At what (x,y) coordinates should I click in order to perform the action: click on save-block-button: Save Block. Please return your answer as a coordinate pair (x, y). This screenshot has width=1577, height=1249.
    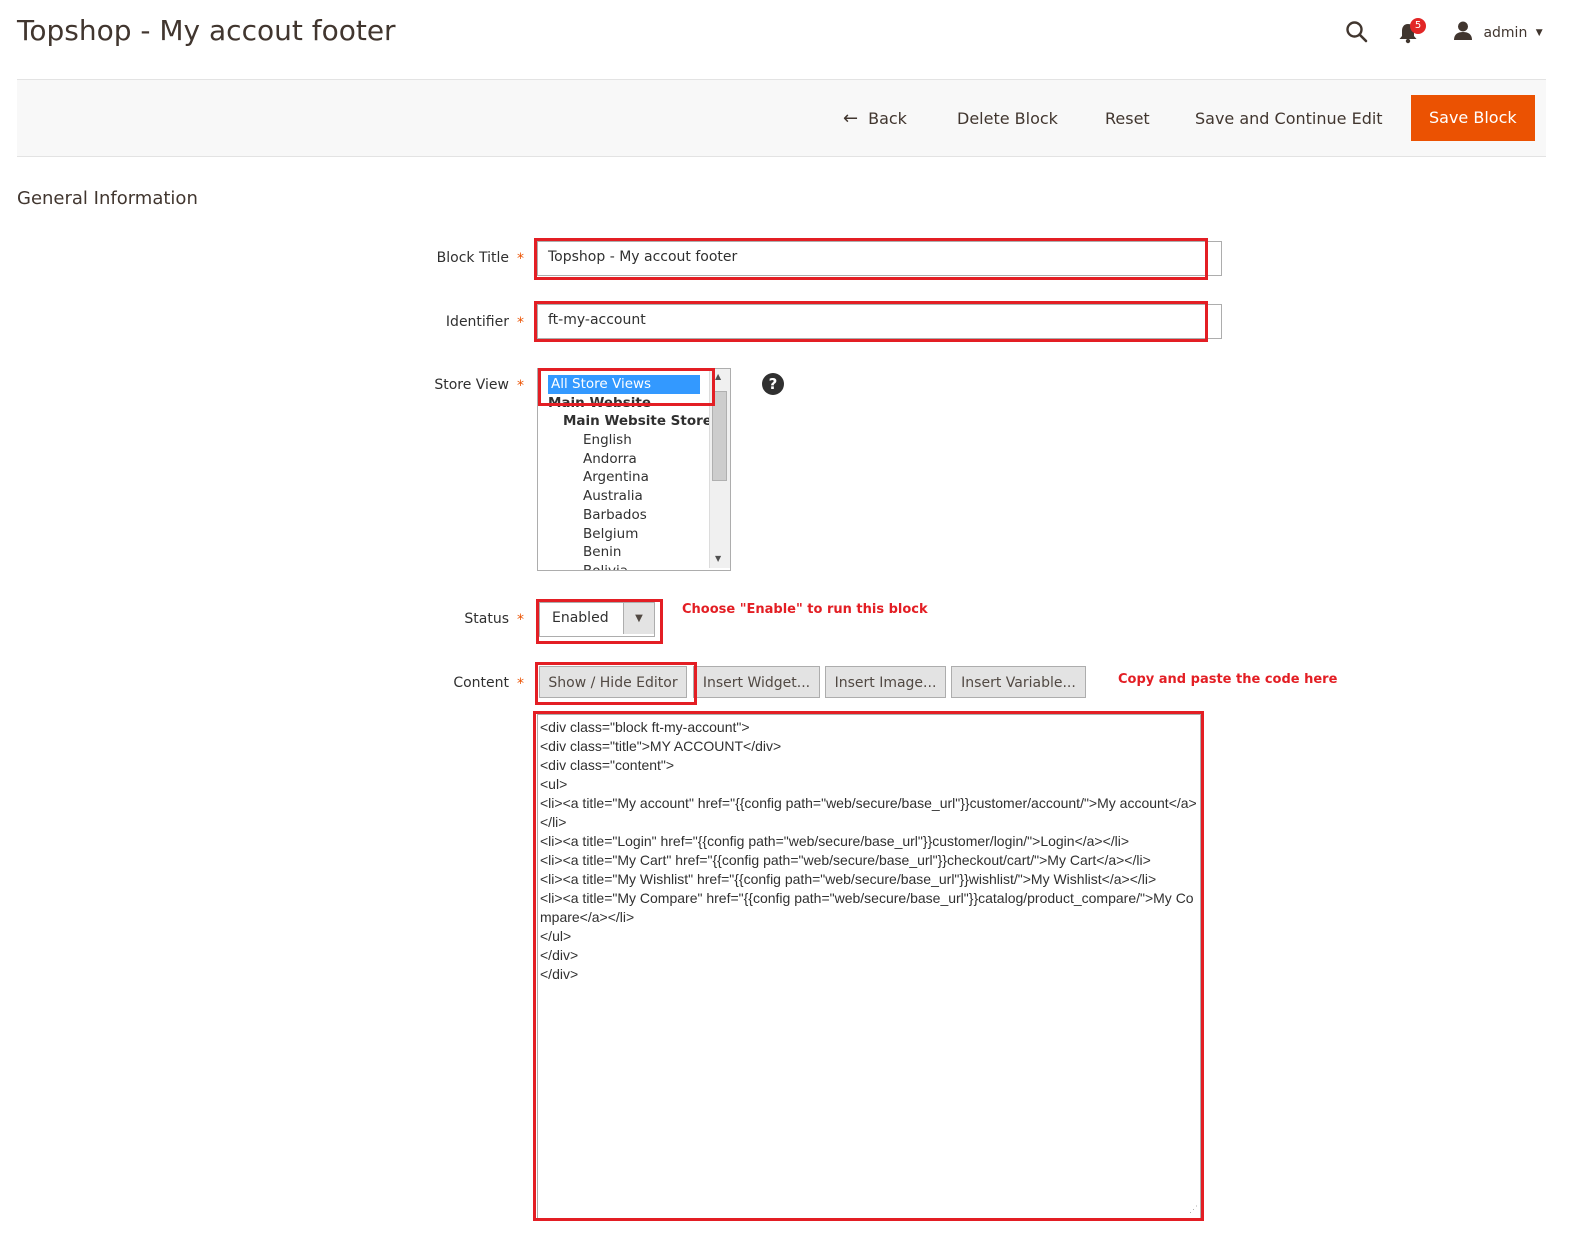
    Looking at the image, I should click on (1473, 118).